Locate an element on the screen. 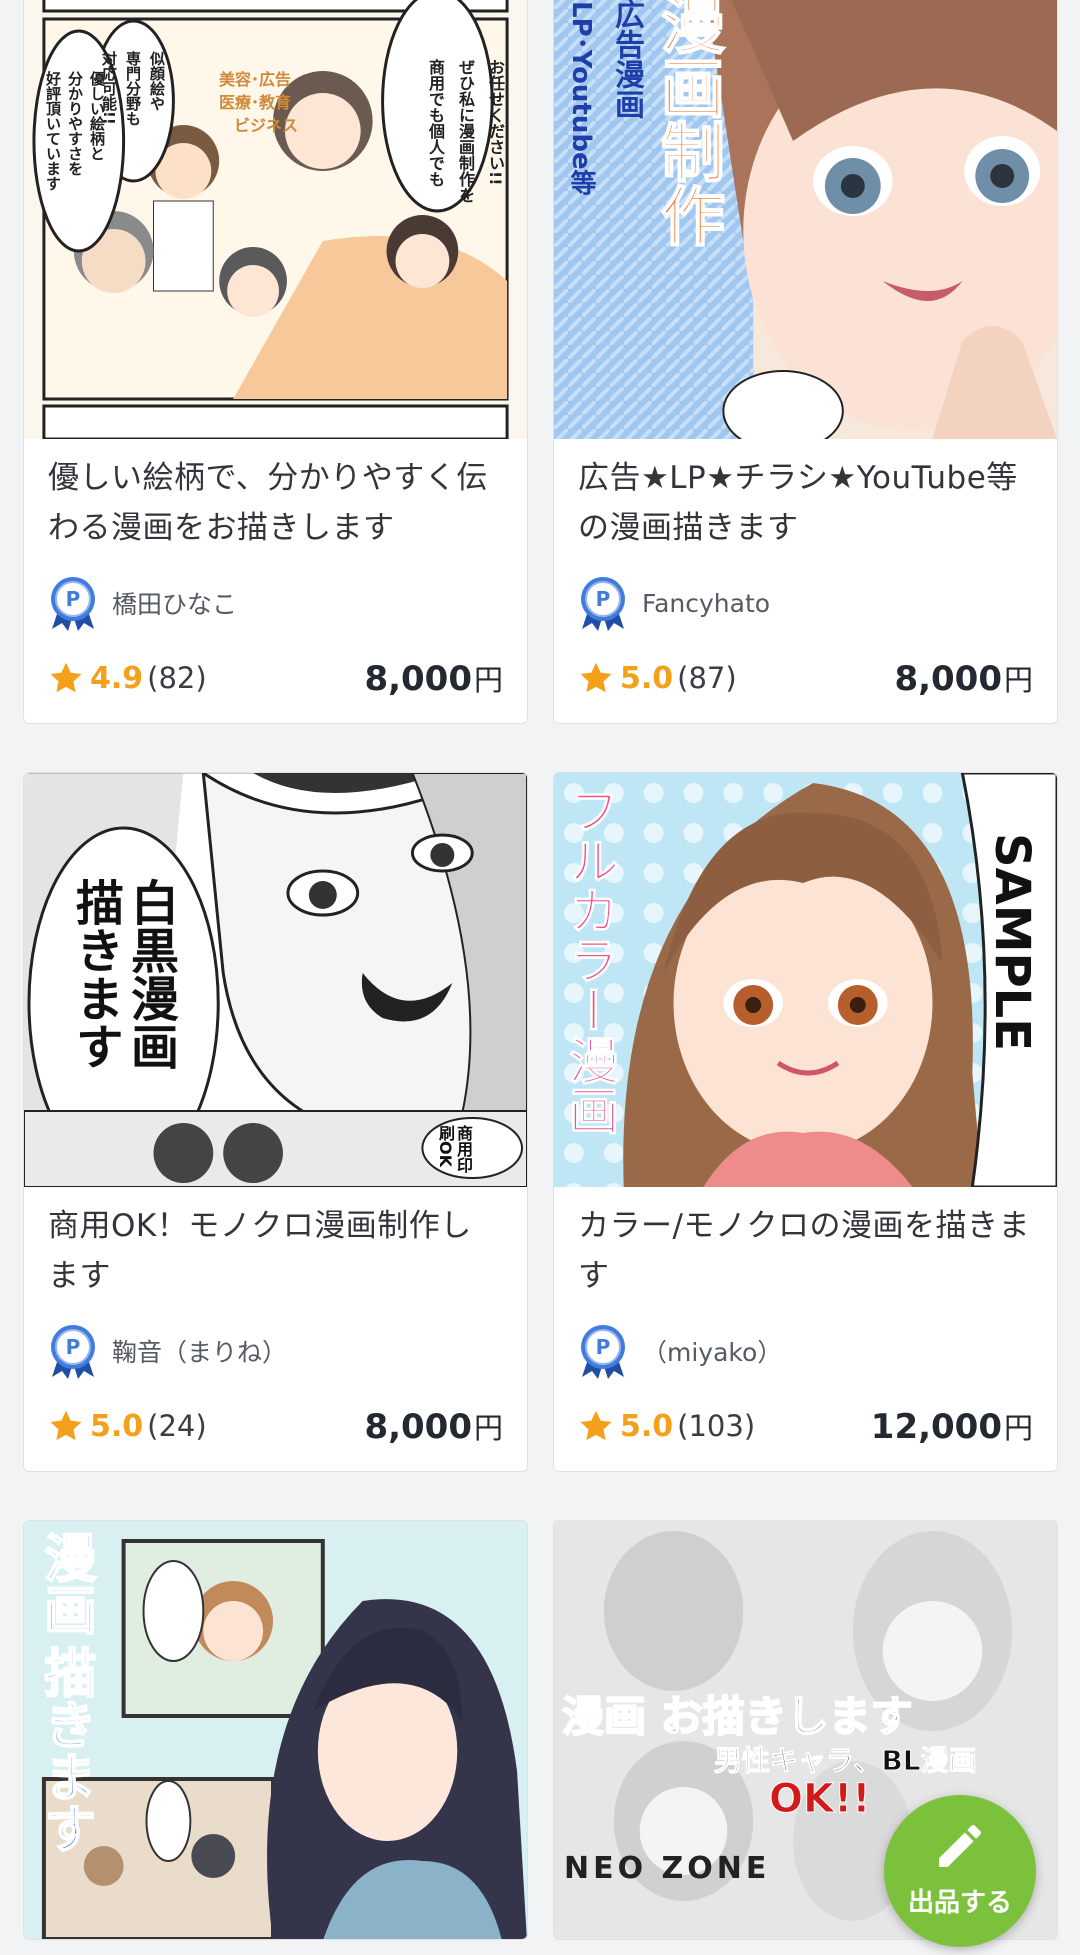 The image size is (1080, 1955). thumbnail-text: 漫画 is located at coordinates (65, 1583).